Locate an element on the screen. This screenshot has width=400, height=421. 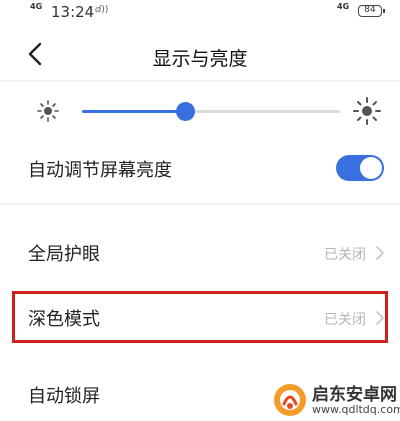
brightness-slider-thumb is located at coordinates (186, 111).